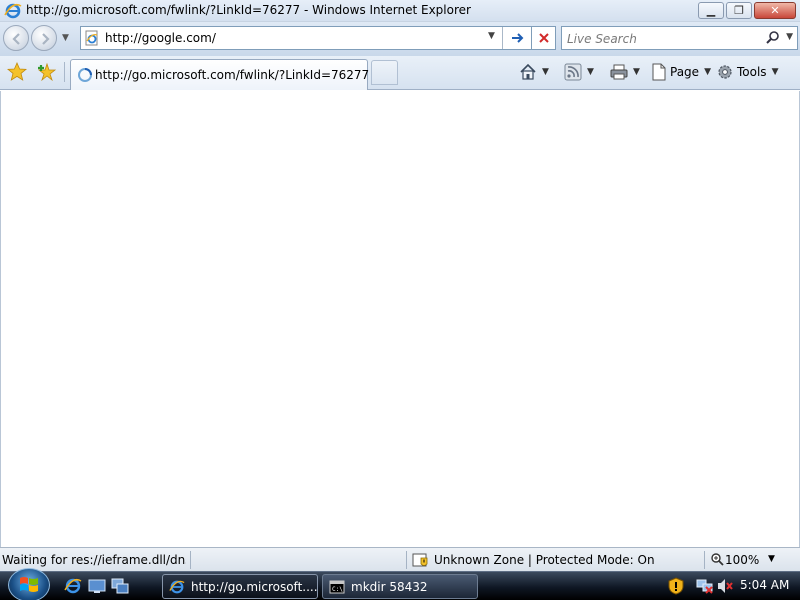 The height and width of the screenshot is (600, 800). I want to click on page-menu-button: Page ▼, so click(681, 72).